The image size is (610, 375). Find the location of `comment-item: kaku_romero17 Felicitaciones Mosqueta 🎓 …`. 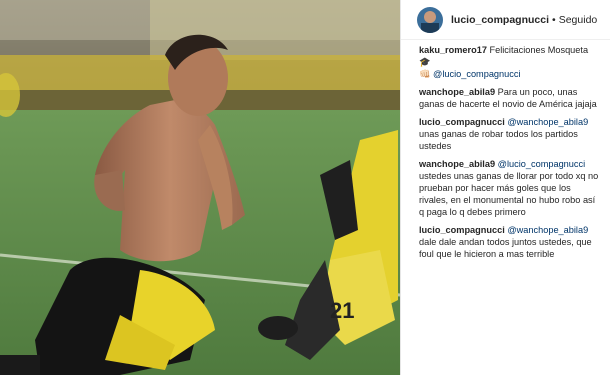

comment-item: kaku_romero17 Felicitaciones Mosqueta 🎓 … is located at coordinates (510, 62).